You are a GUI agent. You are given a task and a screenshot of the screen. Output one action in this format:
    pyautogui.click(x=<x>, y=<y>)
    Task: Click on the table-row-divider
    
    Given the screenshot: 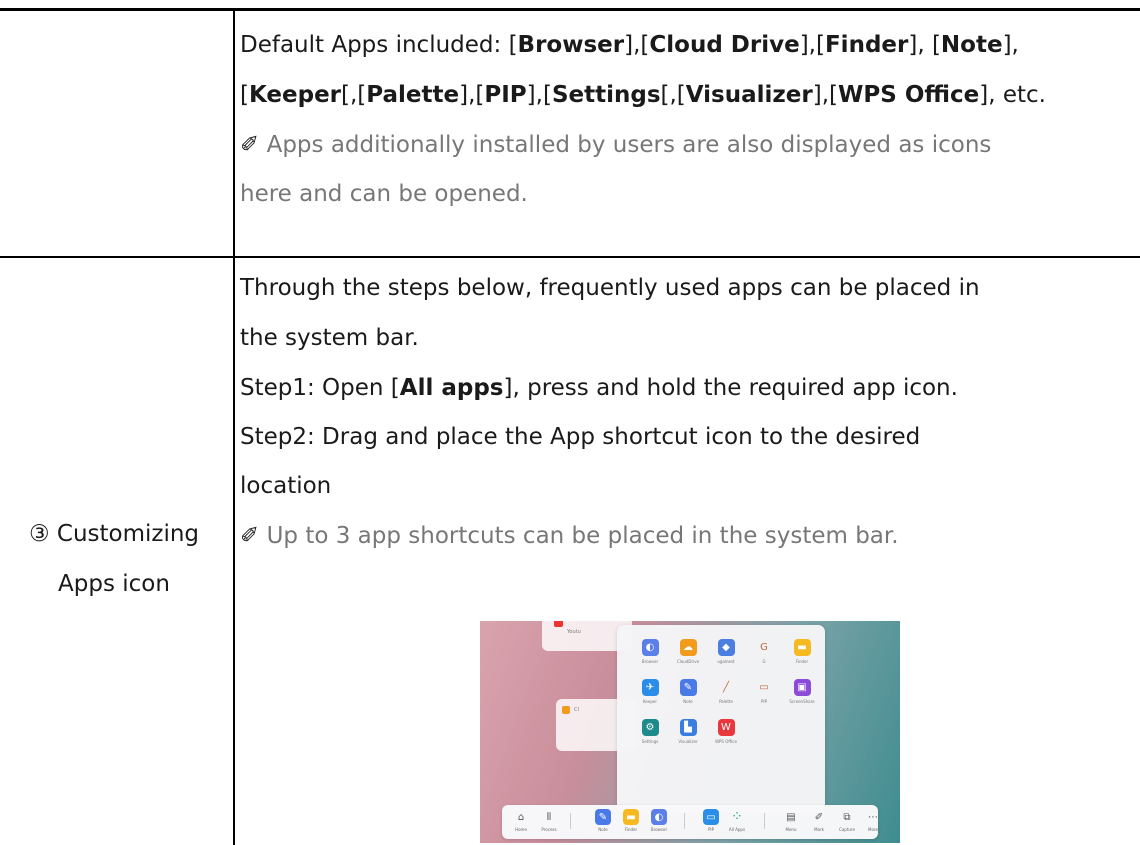 What is the action you would take?
    pyautogui.click(x=570, y=257)
    